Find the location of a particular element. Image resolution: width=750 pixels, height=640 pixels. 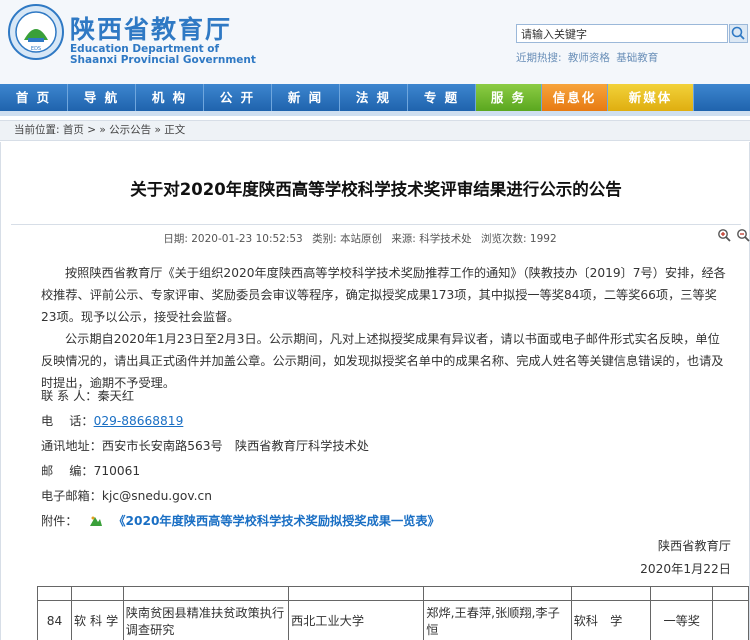

signature-date: 2020年1月22日 is located at coordinates (685, 569).